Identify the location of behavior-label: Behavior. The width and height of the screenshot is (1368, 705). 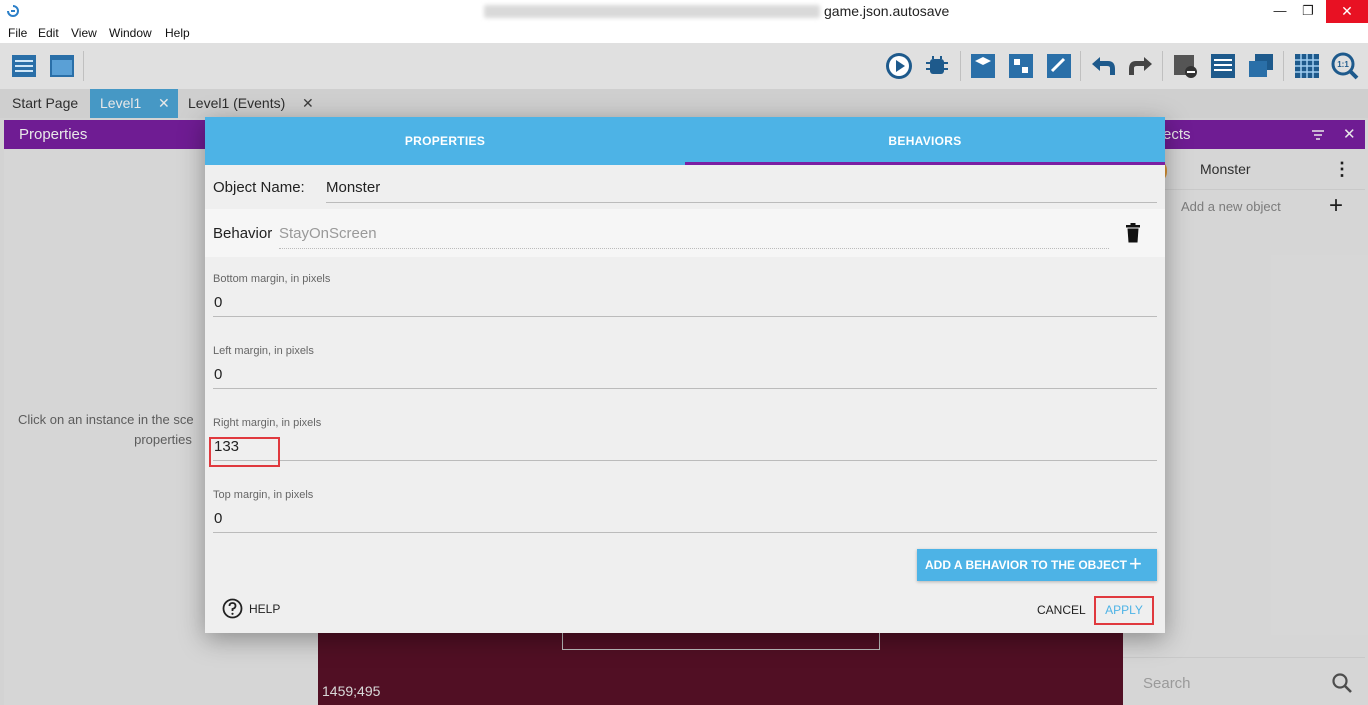
(243, 233).